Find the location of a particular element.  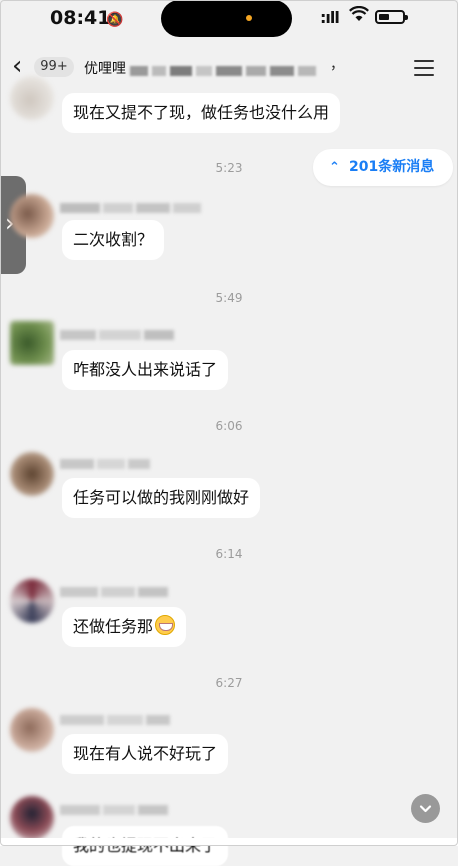

timestamp: 6:27 is located at coordinates (229, 683).